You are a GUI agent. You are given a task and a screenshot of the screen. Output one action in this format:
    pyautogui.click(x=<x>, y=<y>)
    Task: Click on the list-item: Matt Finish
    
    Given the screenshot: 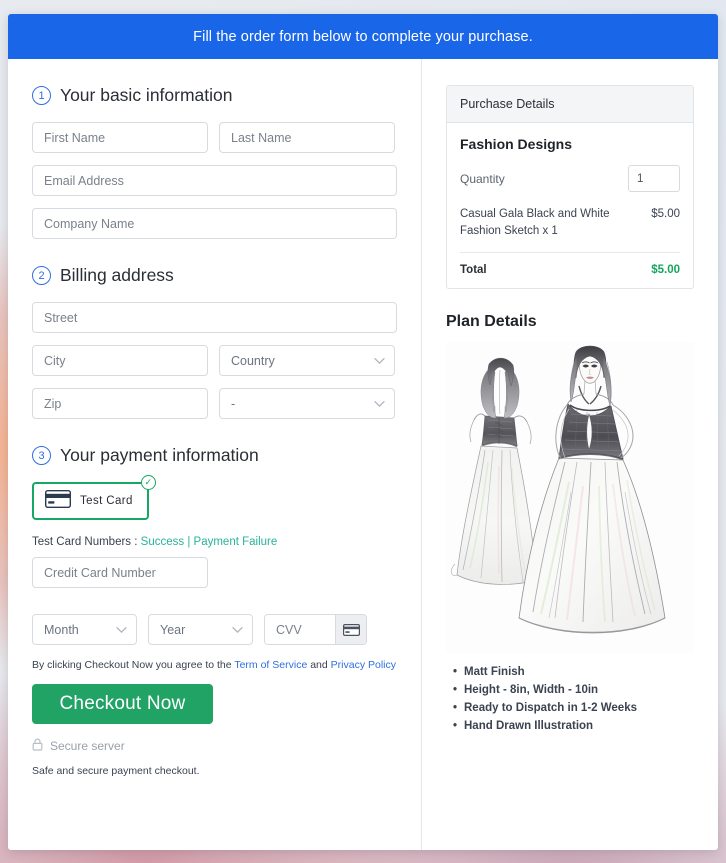 What is the action you would take?
    pyautogui.click(x=573, y=673)
    